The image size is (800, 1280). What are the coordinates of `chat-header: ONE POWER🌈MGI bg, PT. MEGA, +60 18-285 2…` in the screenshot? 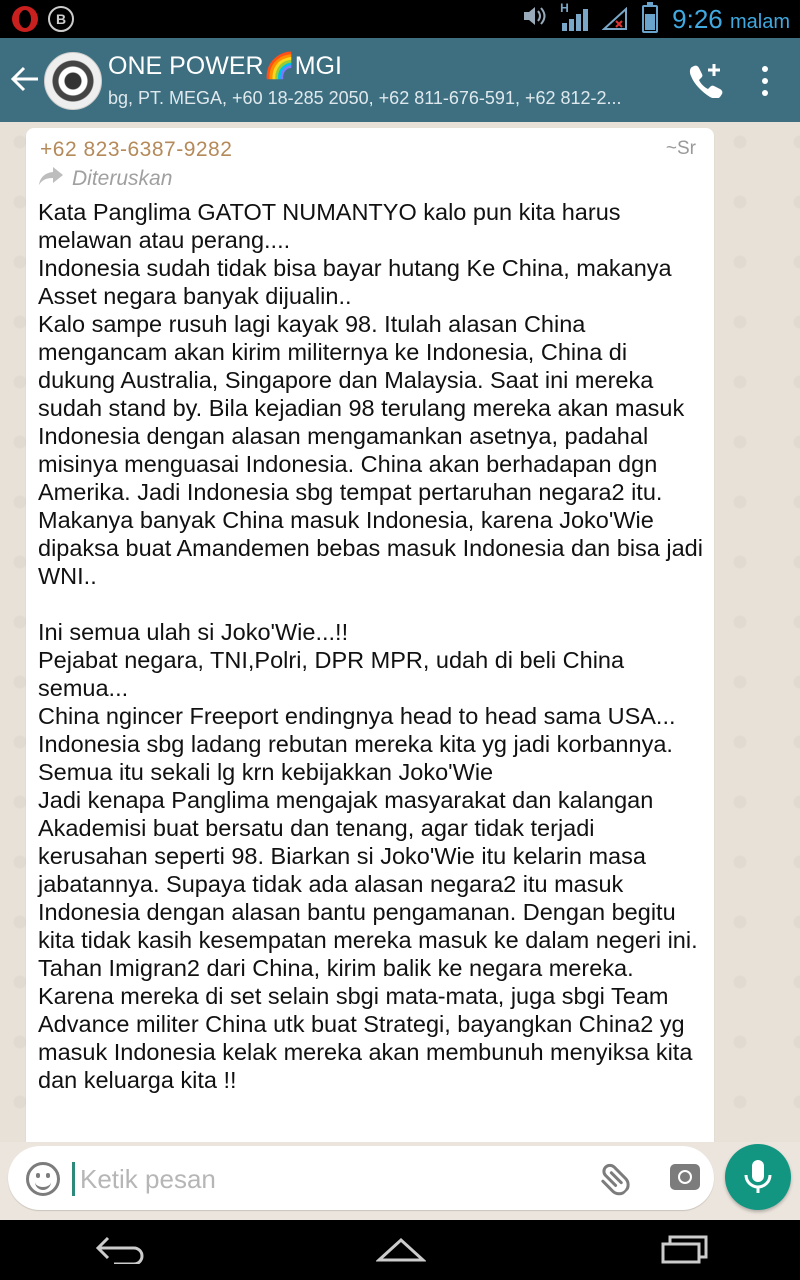 It's located at (400, 80).